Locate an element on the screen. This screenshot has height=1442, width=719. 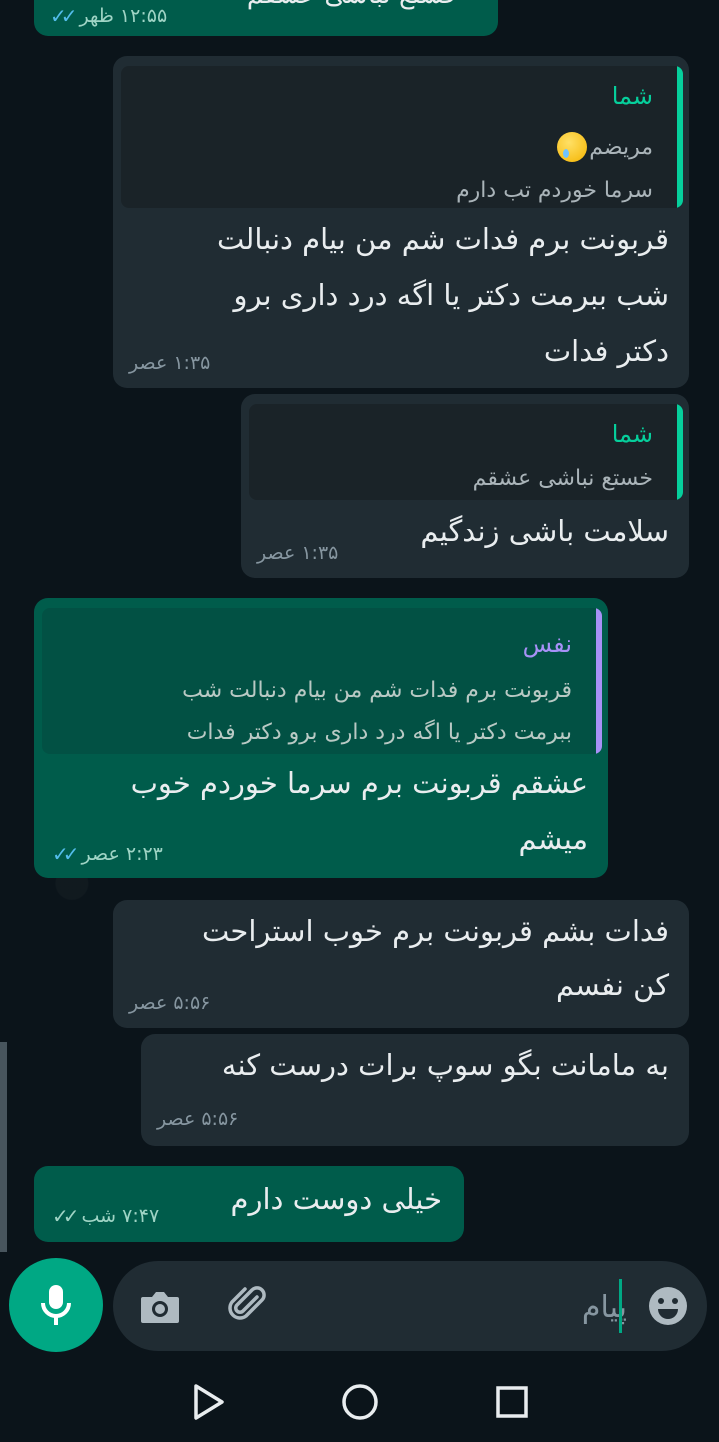
message-bubble-incoming: به مامانت بگو سوپ برات درست کنه ۵:۵۶ عصر is located at coordinates (415, 1090).